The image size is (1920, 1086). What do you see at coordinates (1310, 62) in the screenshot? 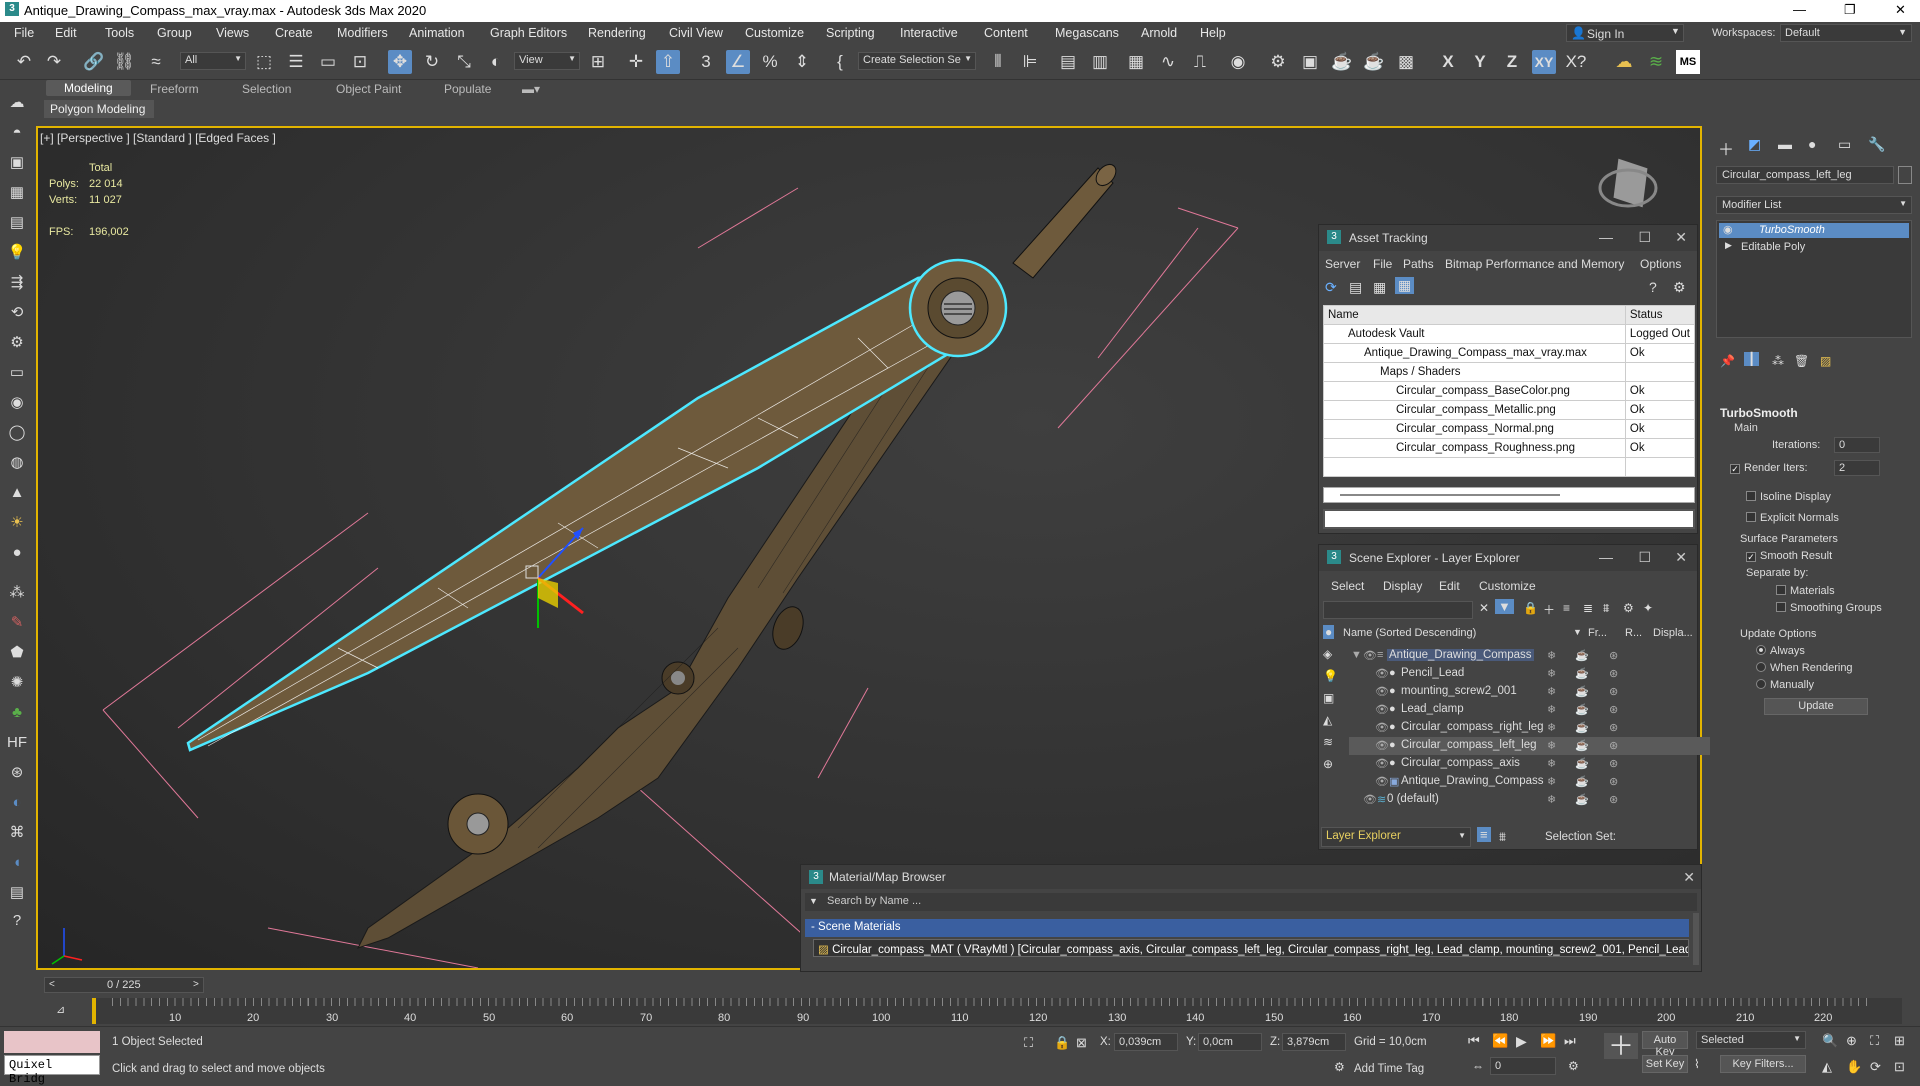
I see `rendered-frame-window-icon: ▣` at bounding box center [1310, 62].